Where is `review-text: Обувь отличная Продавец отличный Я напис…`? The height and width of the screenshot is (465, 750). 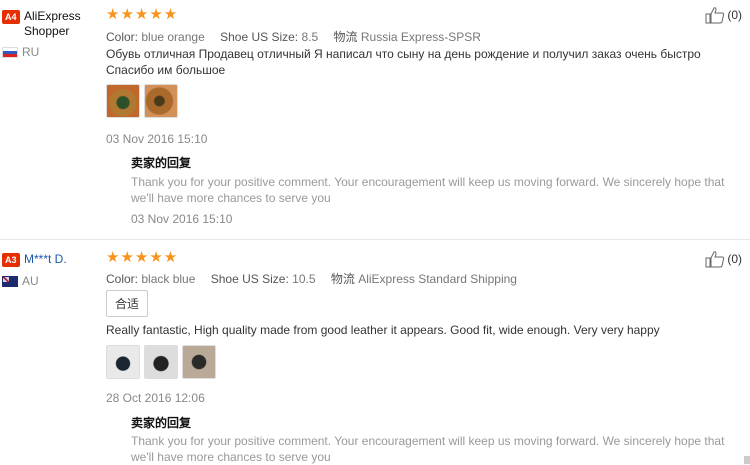 review-text: Обувь отличная Продавец отличный Я напис… is located at coordinates (403, 62).